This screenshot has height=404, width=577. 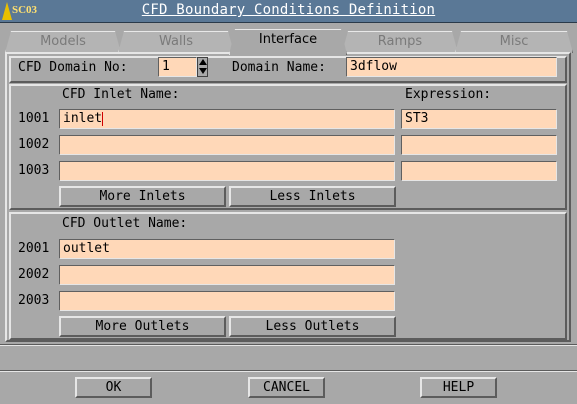 What do you see at coordinates (63, 42) in the screenshot?
I see `tab-models: Models` at bounding box center [63, 42].